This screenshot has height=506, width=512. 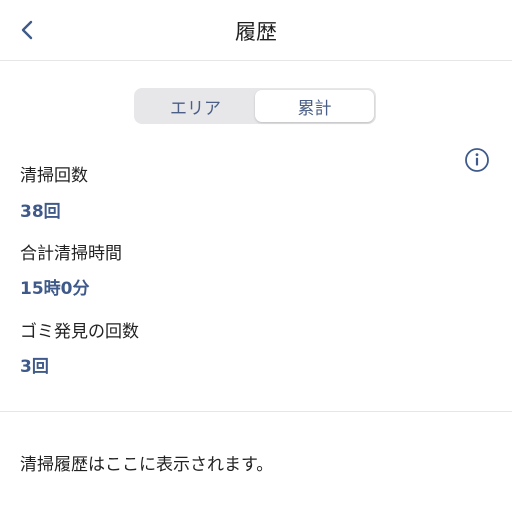 I want to click on segment-area: エリア, so click(x=195, y=106).